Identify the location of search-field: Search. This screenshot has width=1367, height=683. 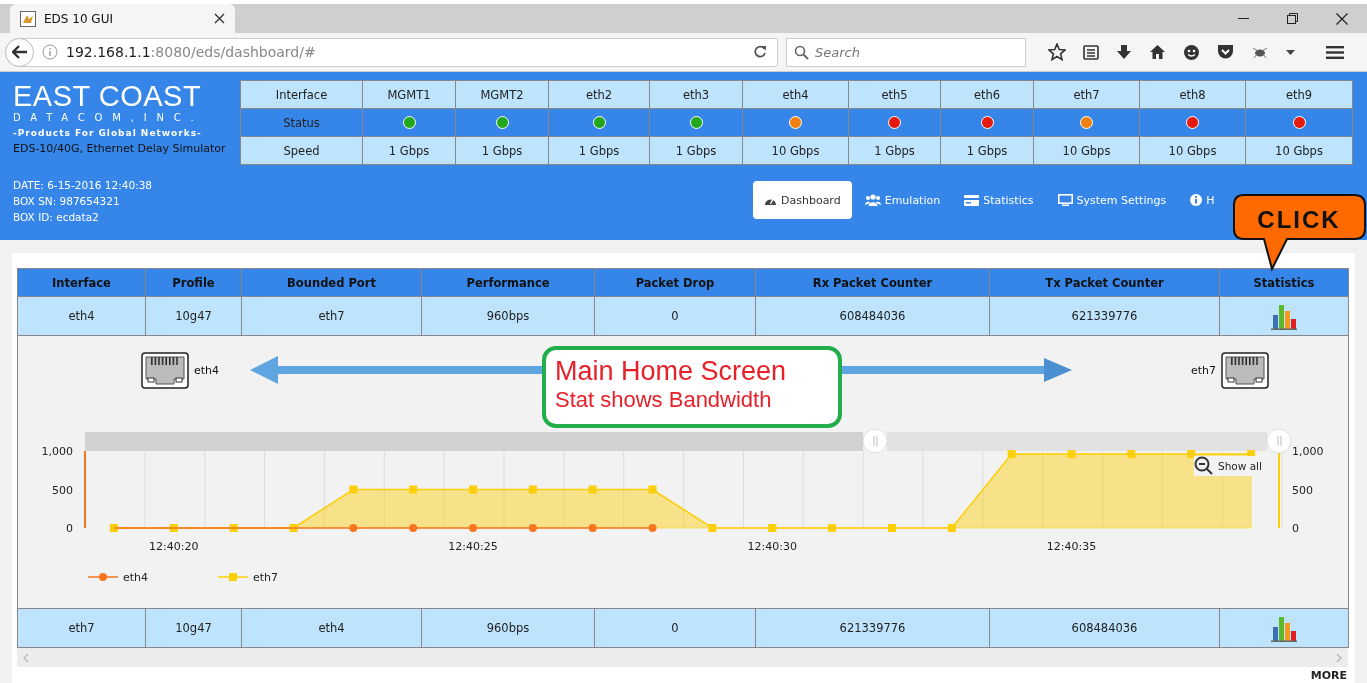
(906, 52).